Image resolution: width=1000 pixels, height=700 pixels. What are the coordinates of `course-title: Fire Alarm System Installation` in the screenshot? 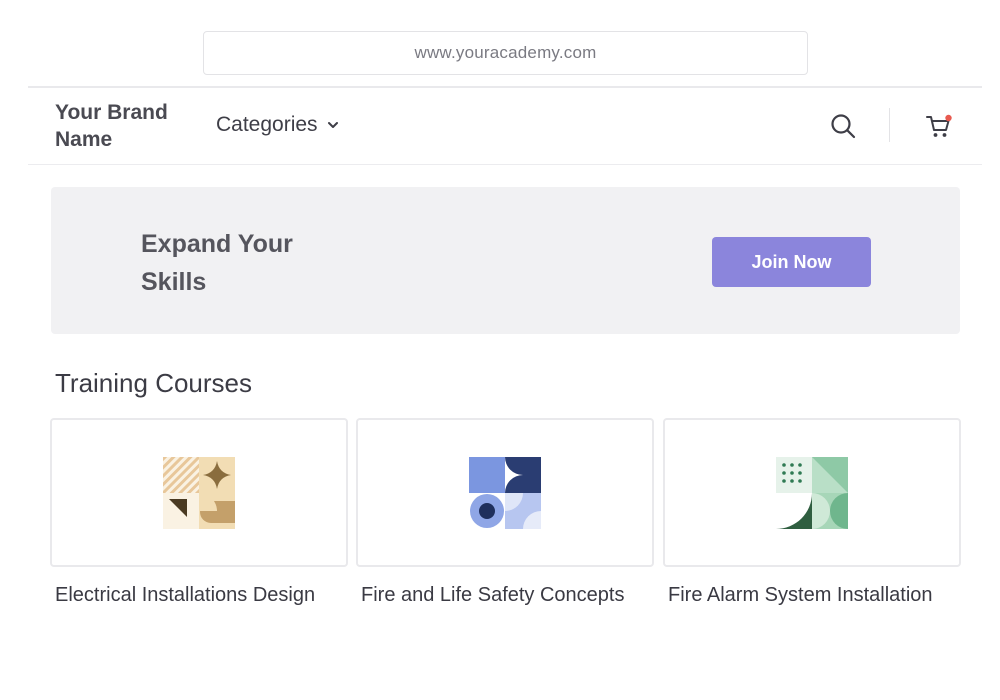 It's located at (808, 595).